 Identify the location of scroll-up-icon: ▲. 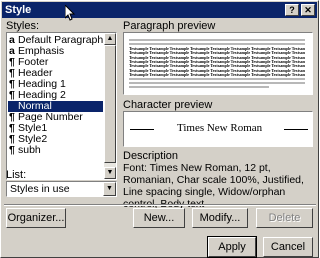
(110, 39).